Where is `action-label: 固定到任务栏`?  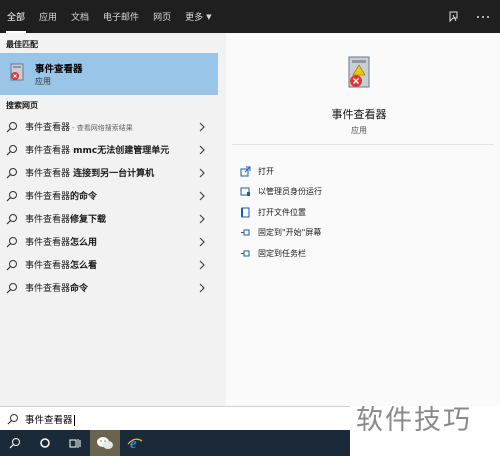
action-label: 固定到任务栏 is located at coordinates (282, 253).